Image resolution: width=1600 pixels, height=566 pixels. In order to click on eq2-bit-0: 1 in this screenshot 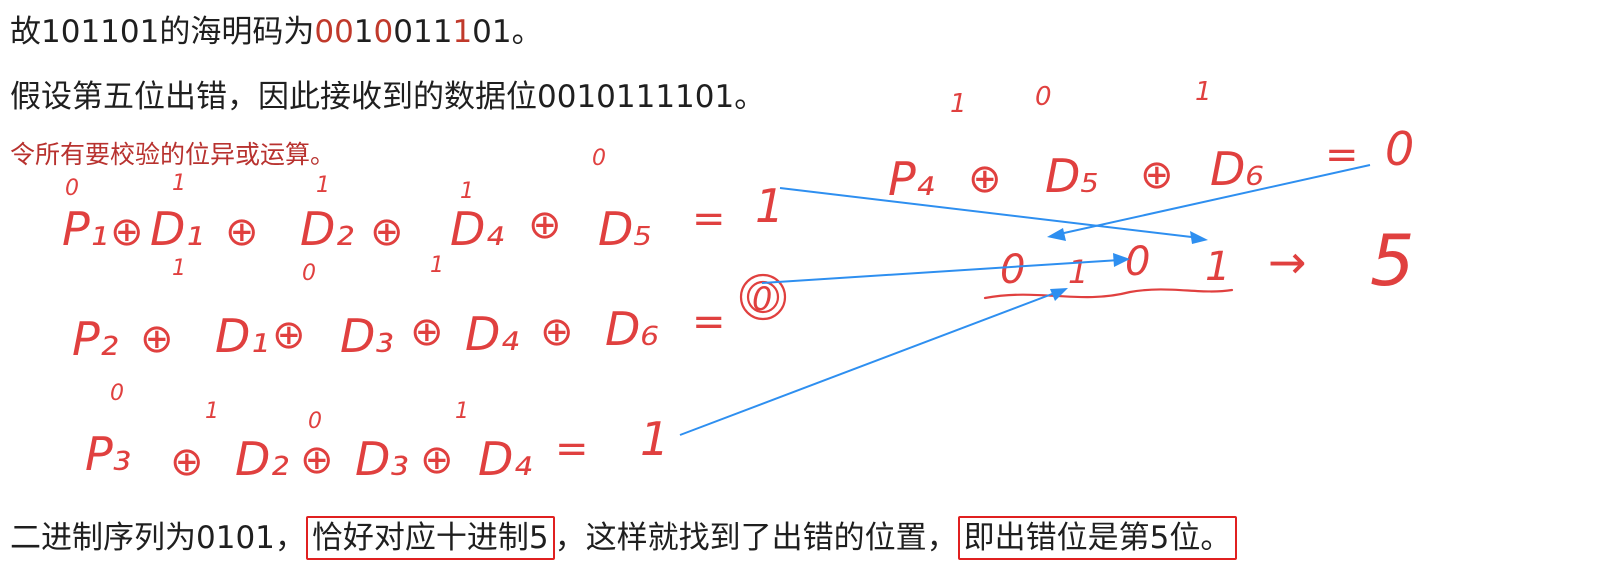, I will do `click(179, 268)`.